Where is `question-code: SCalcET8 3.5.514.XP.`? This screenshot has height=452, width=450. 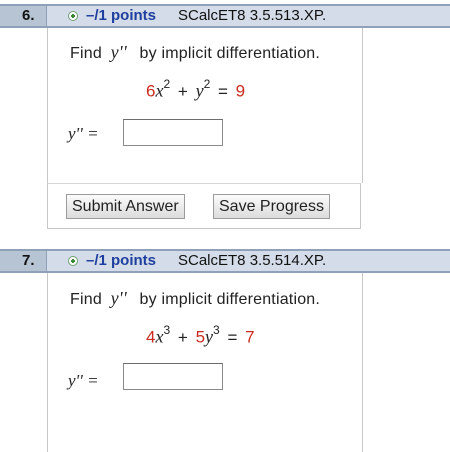
question-code: SCalcET8 3.5.514.XP. is located at coordinates (252, 260).